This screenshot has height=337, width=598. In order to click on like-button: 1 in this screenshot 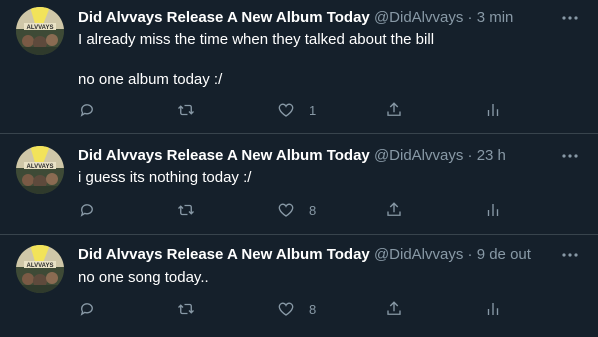, I will do `click(296, 110)`.